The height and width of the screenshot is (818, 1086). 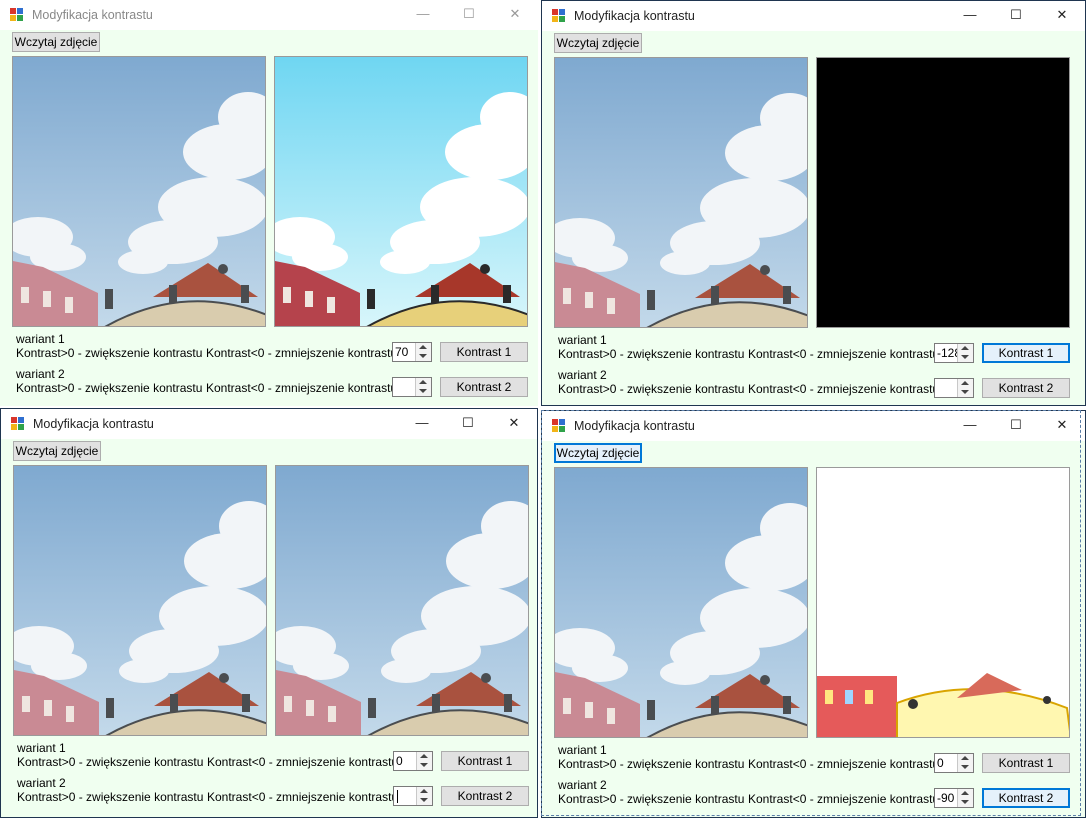 I want to click on contrast-2-input: -90, so click(x=954, y=798).